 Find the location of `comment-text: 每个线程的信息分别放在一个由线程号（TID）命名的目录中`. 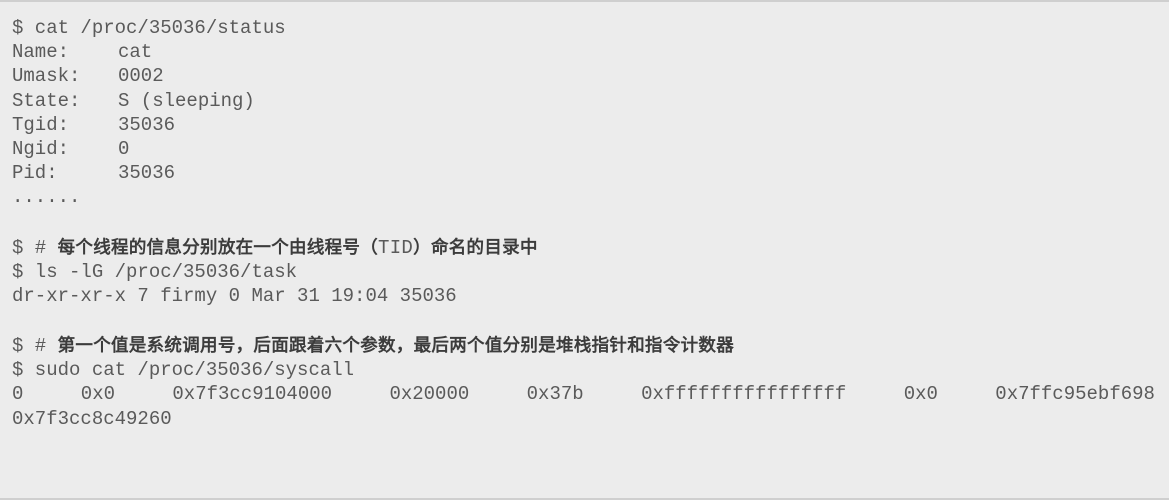

comment-text: 每个线程的信息分别放在一个由线程号（TID）命名的目录中 is located at coordinates (297, 247).